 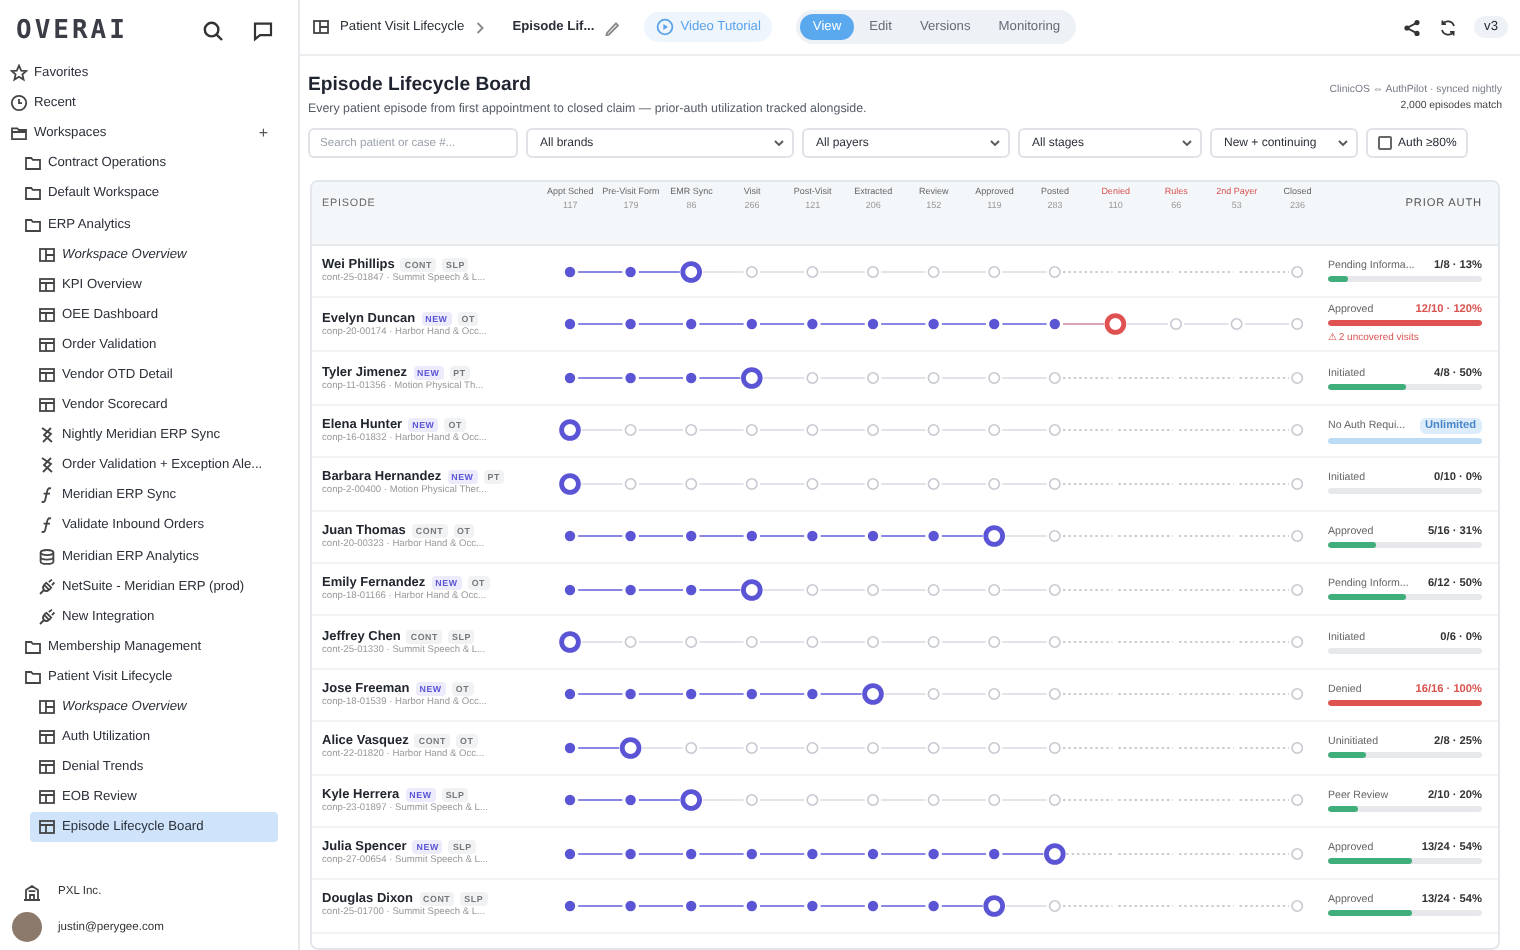 What do you see at coordinates (27, 927) in the screenshot?
I see `avatar` at bounding box center [27, 927].